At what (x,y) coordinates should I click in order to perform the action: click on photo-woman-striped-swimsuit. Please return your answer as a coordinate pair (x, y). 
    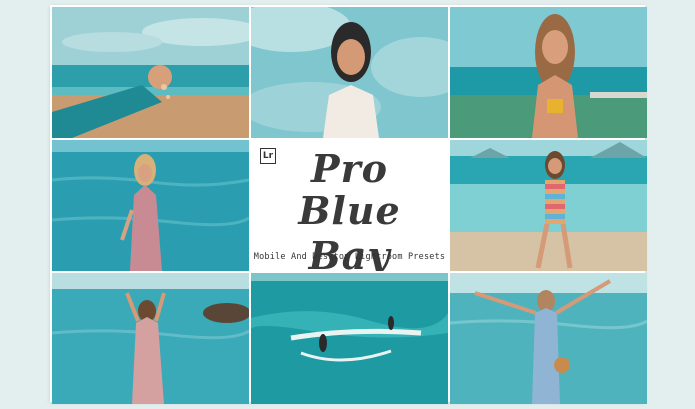
    Looking at the image, I should click on (548, 205).